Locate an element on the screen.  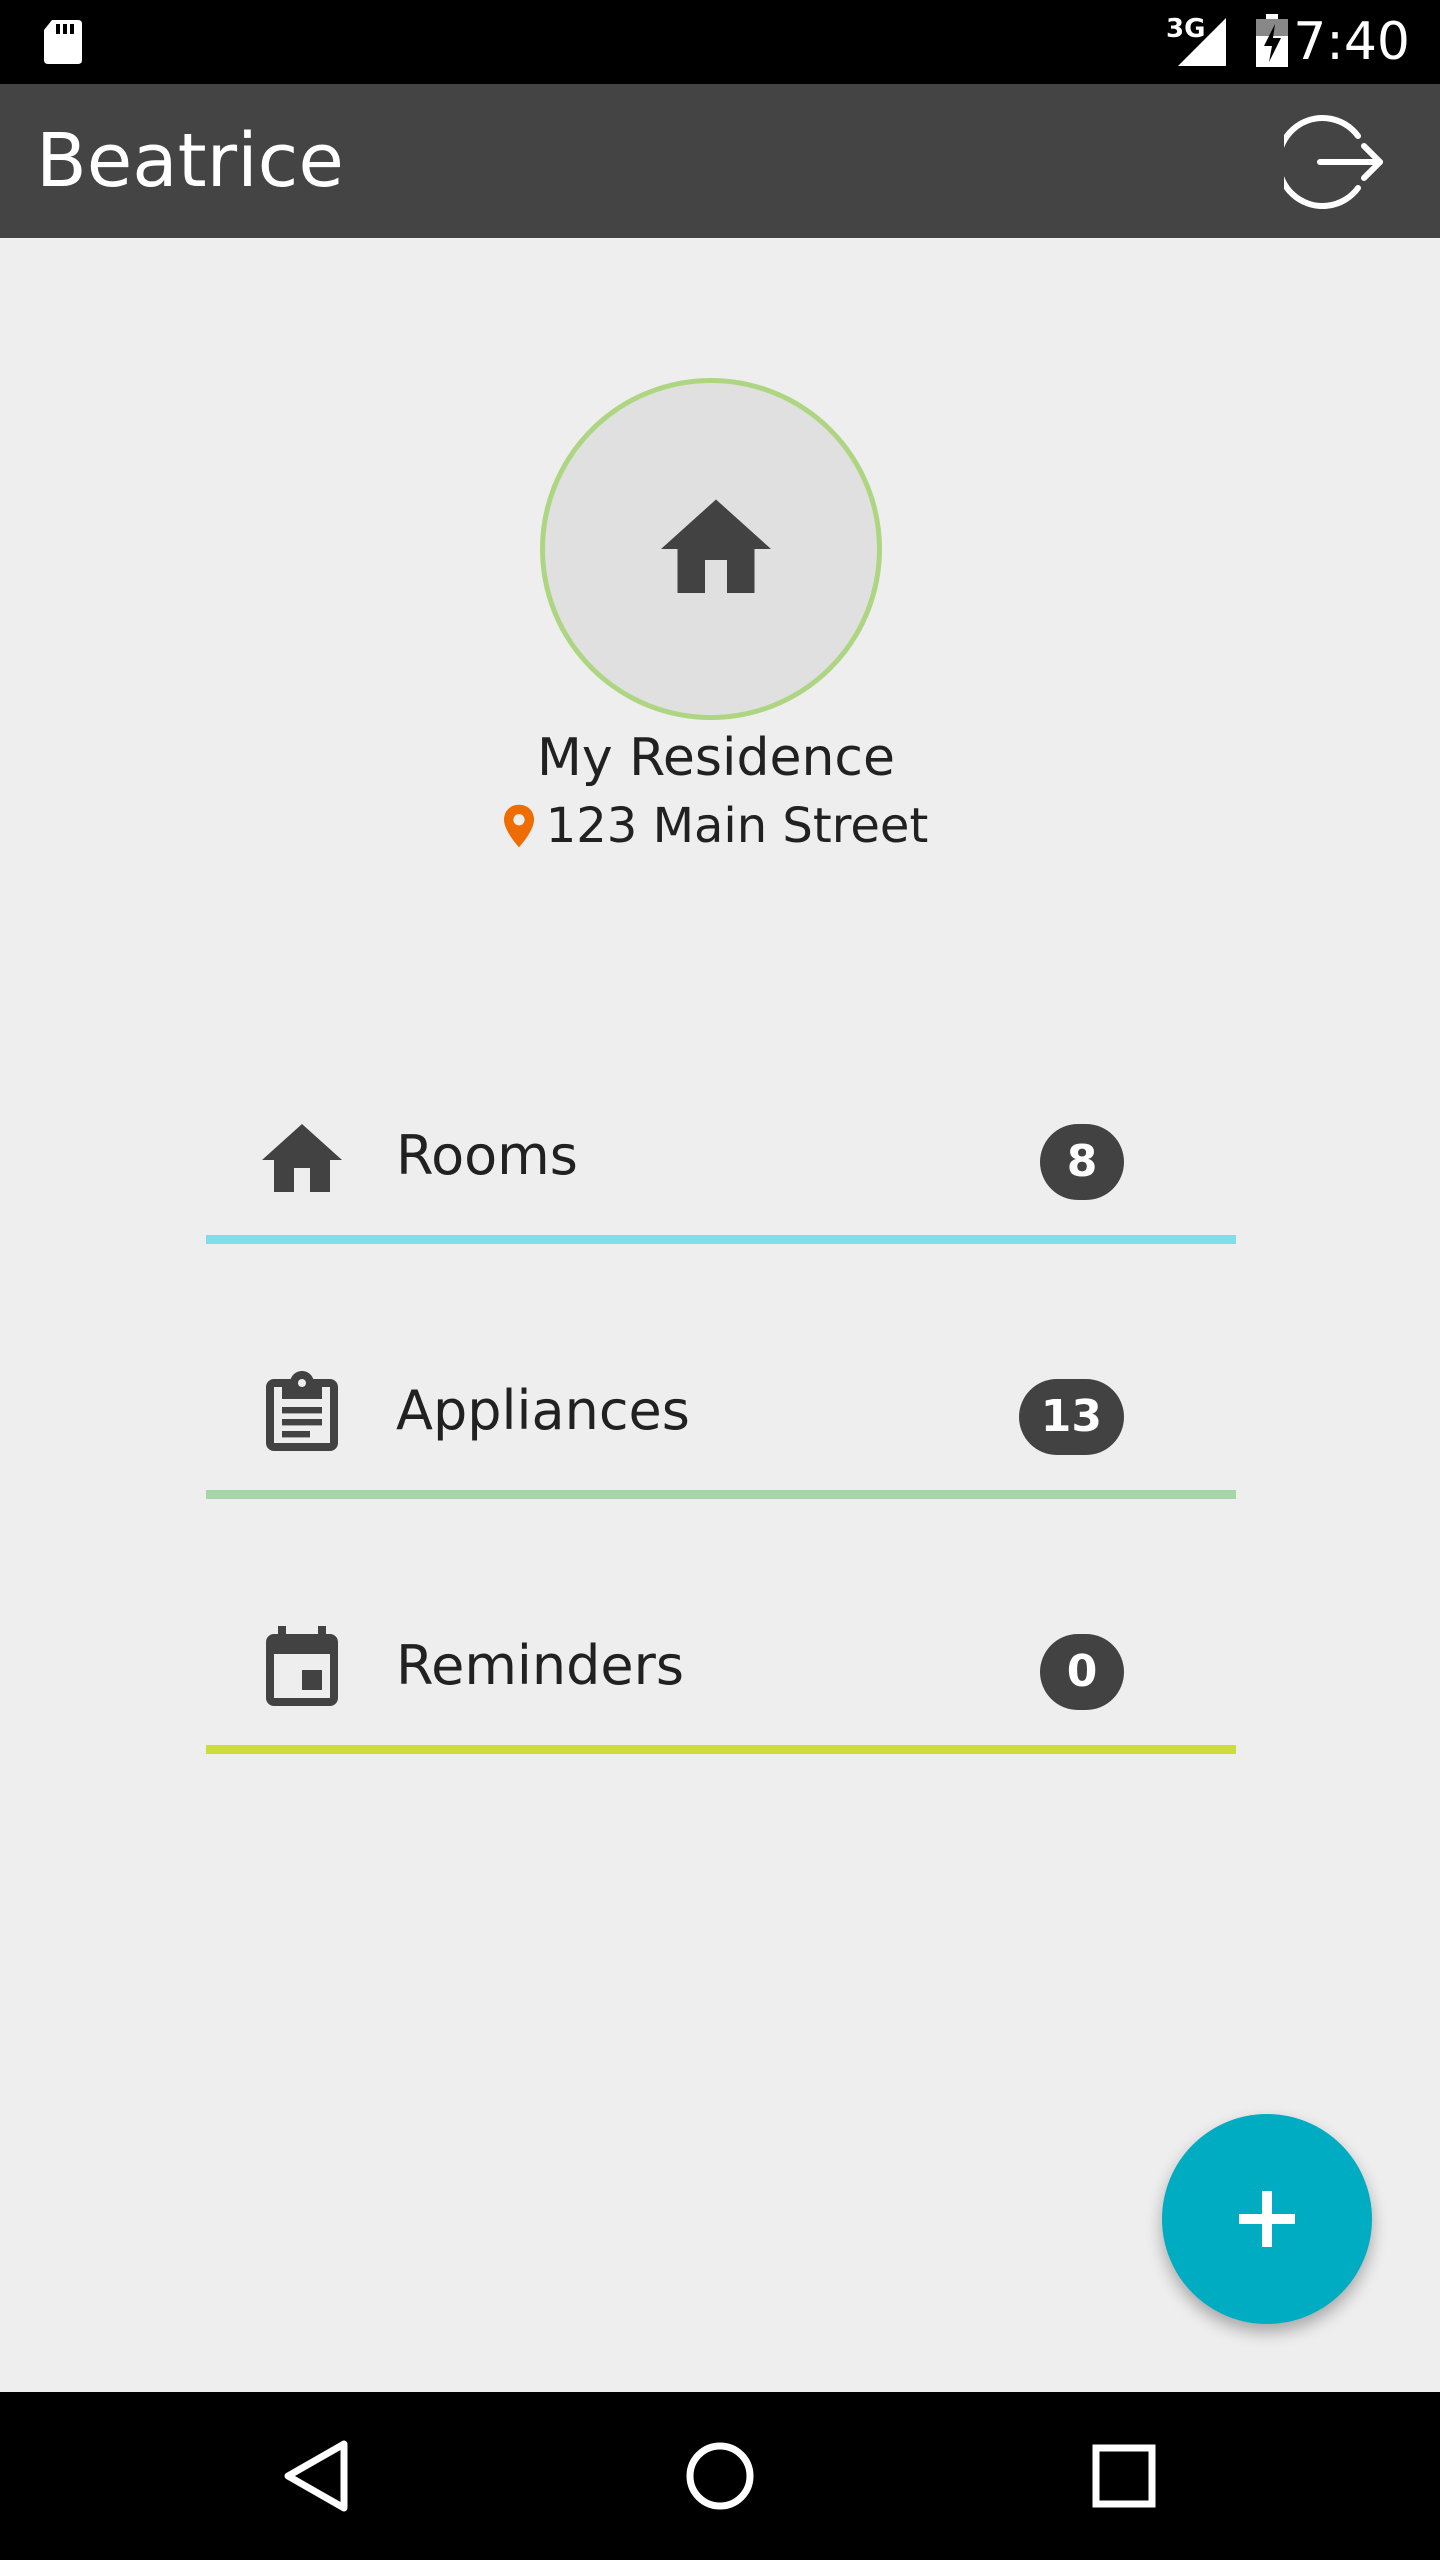
recents-icon is located at coordinates (1124, 2476).